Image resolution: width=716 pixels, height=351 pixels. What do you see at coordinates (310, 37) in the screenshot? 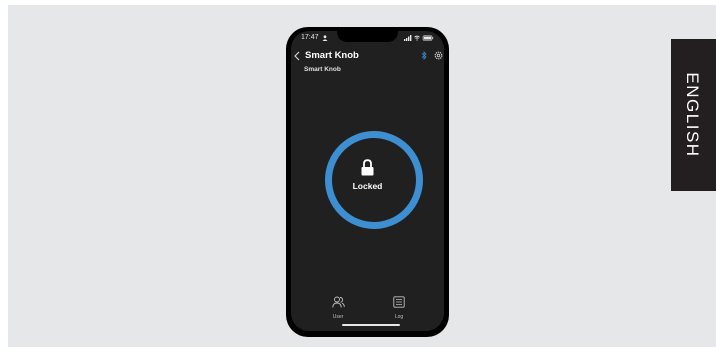
I see `status-time: 17:47` at bounding box center [310, 37].